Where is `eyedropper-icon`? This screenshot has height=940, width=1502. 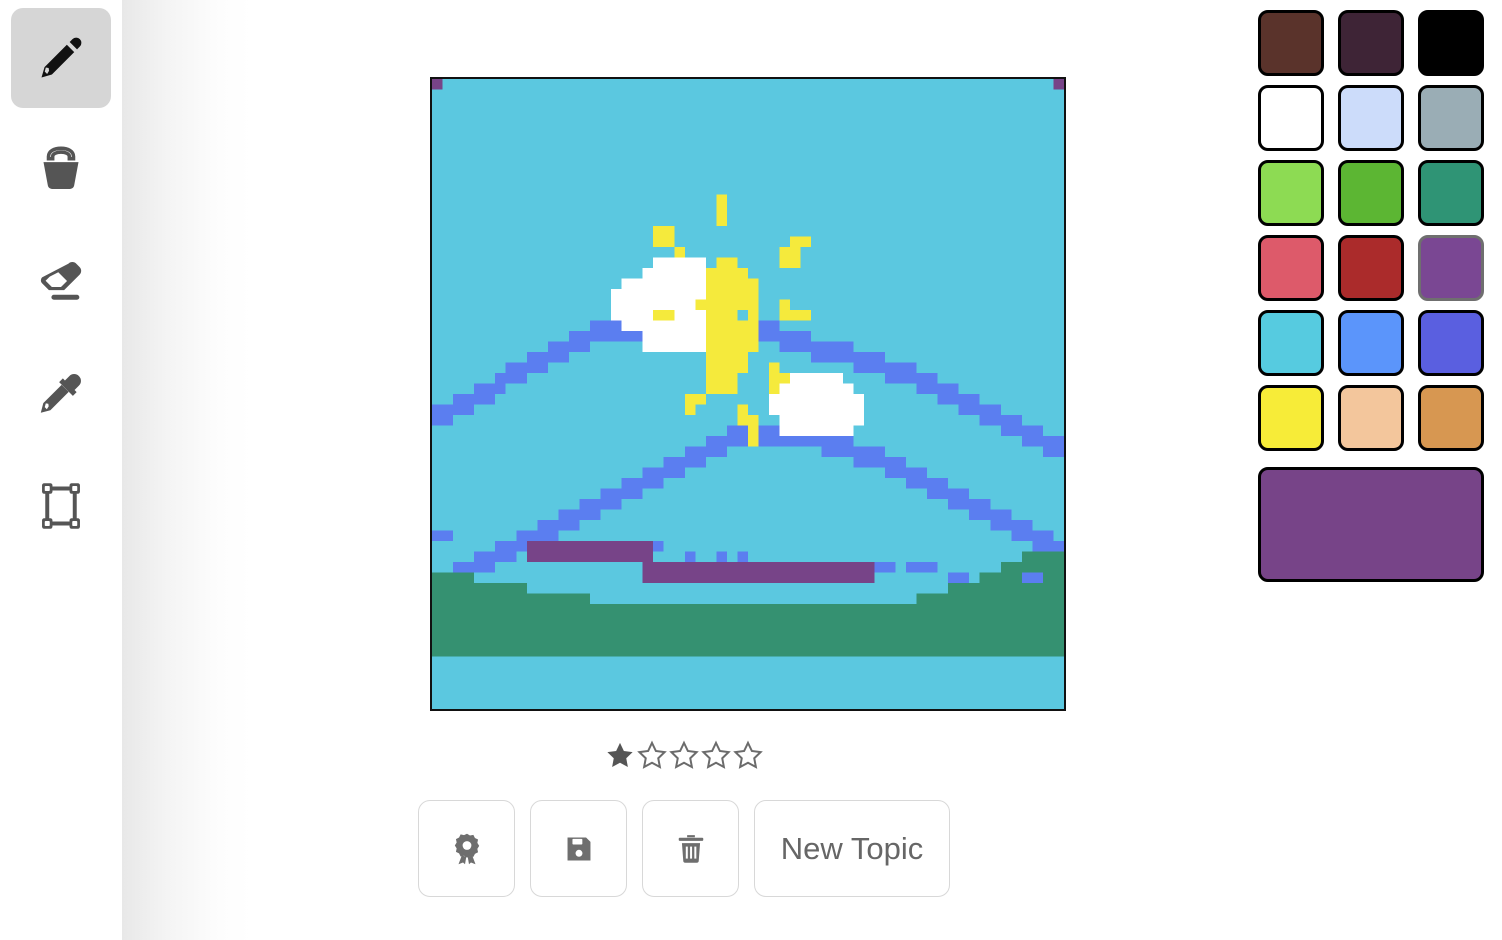
eyedropper-icon is located at coordinates (61, 394).